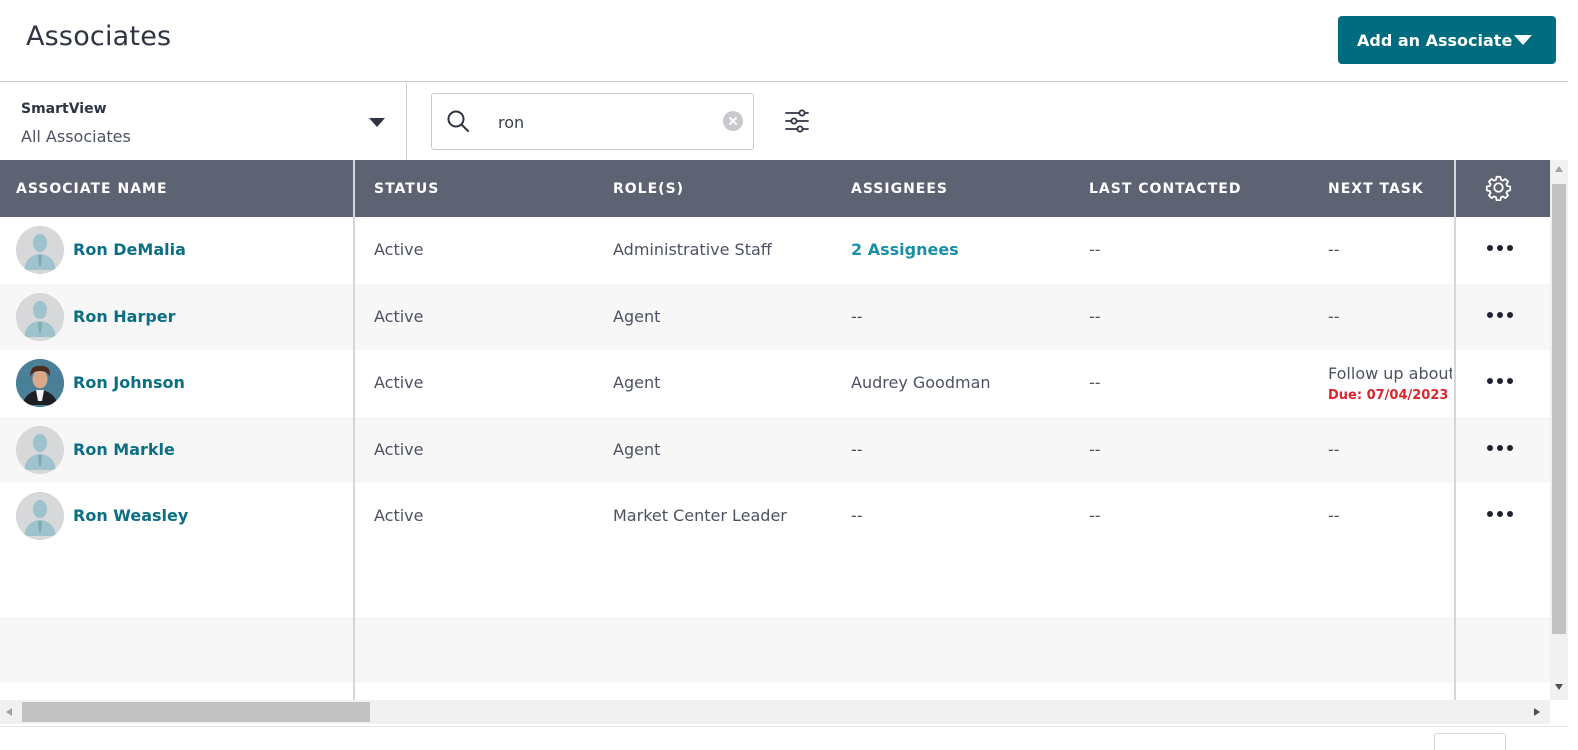  What do you see at coordinates (129, 249) in the screenshot?
I see `associate-name-link: Ron DeMalia` at bounding box center [129, 249].